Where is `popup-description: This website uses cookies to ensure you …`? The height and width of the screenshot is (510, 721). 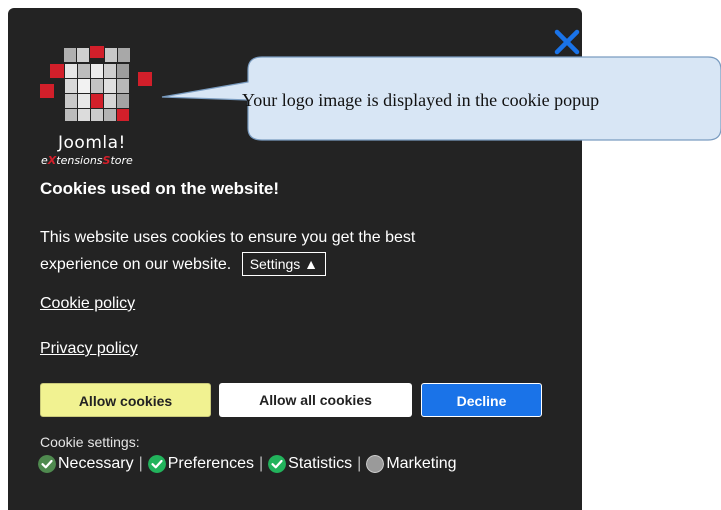
popup-description: This website uses cookies to ensure you … is located at coordinates (265, 251).